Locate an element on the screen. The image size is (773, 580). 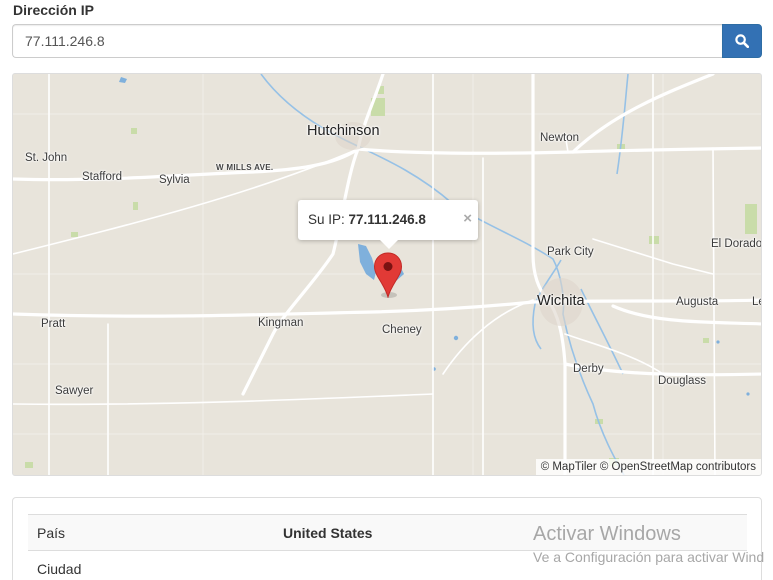
row-value-country: United States is located at coordinates (510, 532).